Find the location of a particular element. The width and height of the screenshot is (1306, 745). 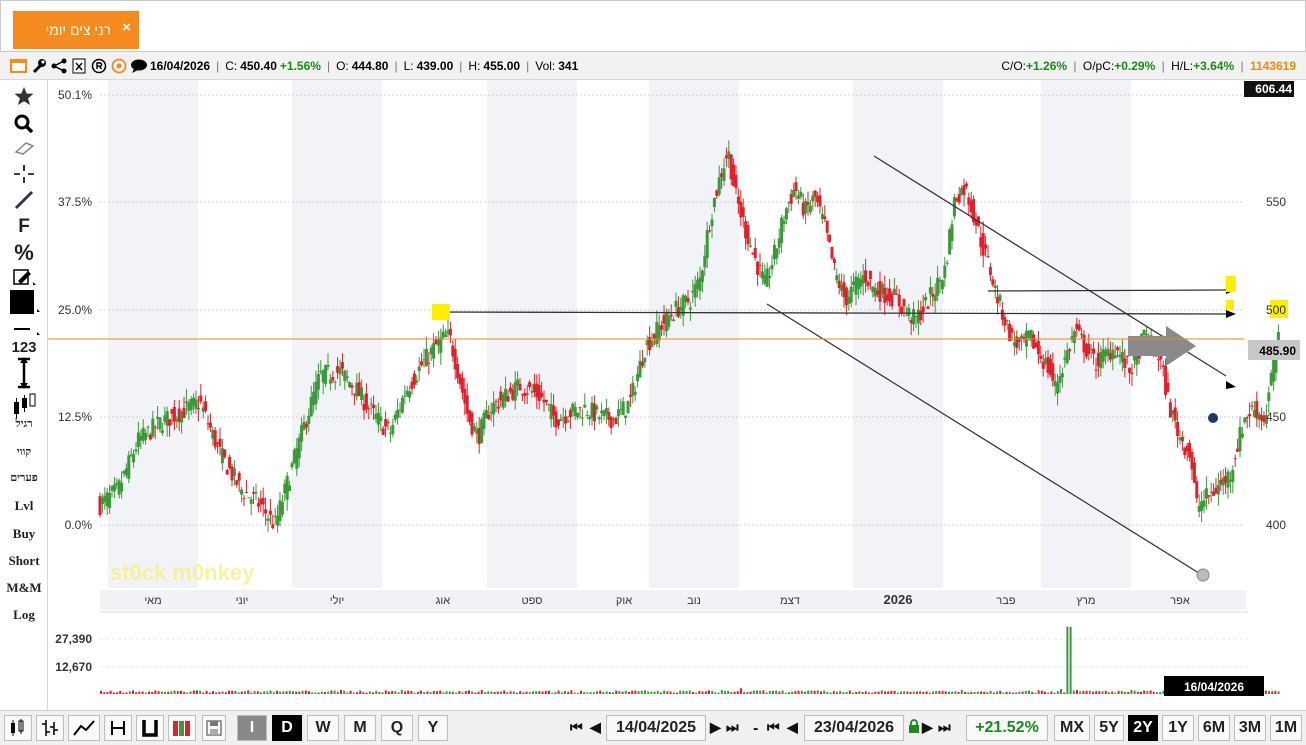

interval-weekly: W is located at coordinates (323, 728).